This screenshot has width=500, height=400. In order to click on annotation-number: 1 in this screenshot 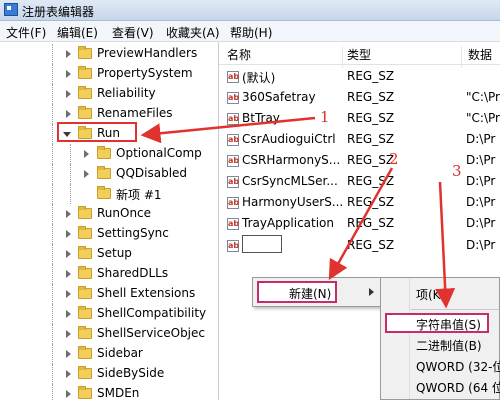, I will do `click(325, 117)`.